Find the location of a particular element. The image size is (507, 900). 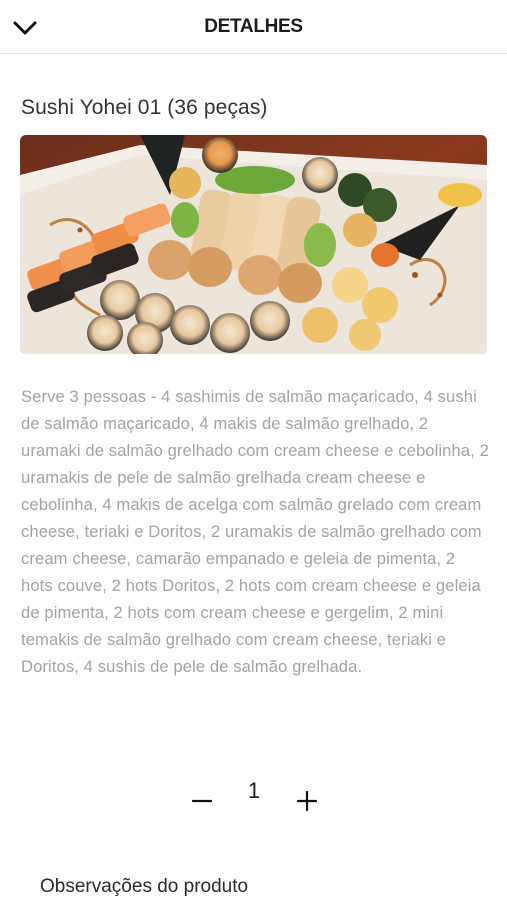

increase-quantity-button is located at coordinates (307, 799).